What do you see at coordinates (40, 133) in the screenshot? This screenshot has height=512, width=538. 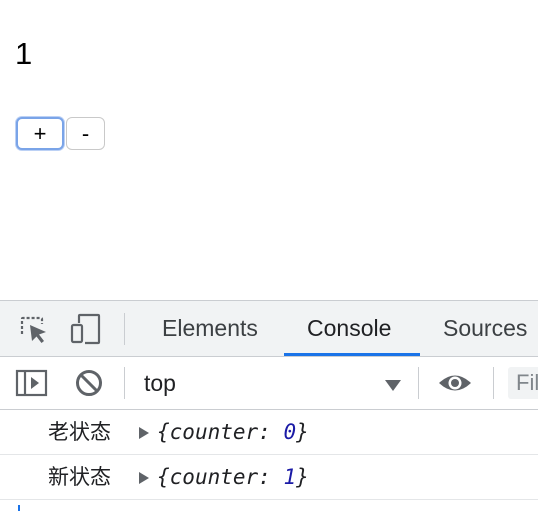 I see `increment-button: +` at bounding box center [40, 133].